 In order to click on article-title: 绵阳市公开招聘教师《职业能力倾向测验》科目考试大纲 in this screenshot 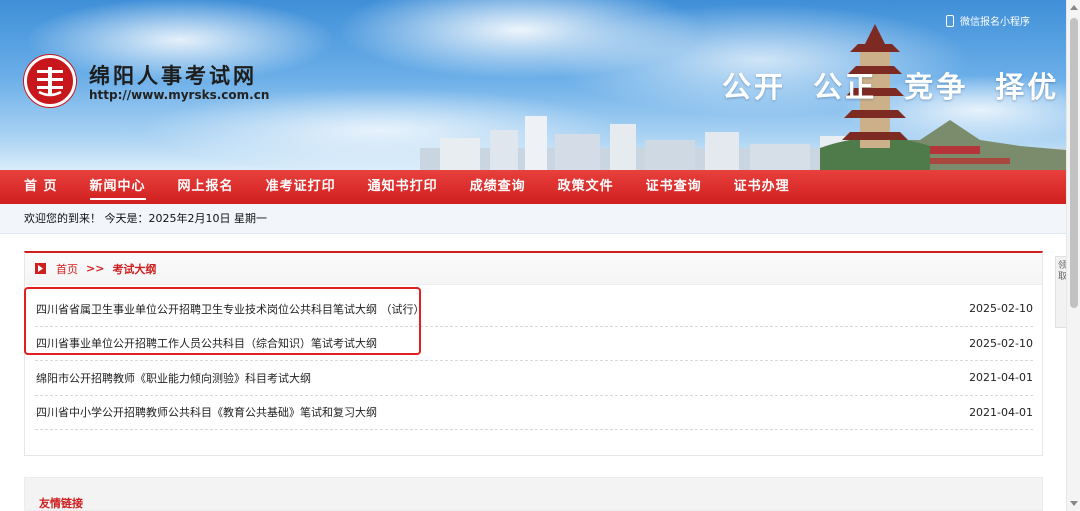, I will do `click(173, 378)`.